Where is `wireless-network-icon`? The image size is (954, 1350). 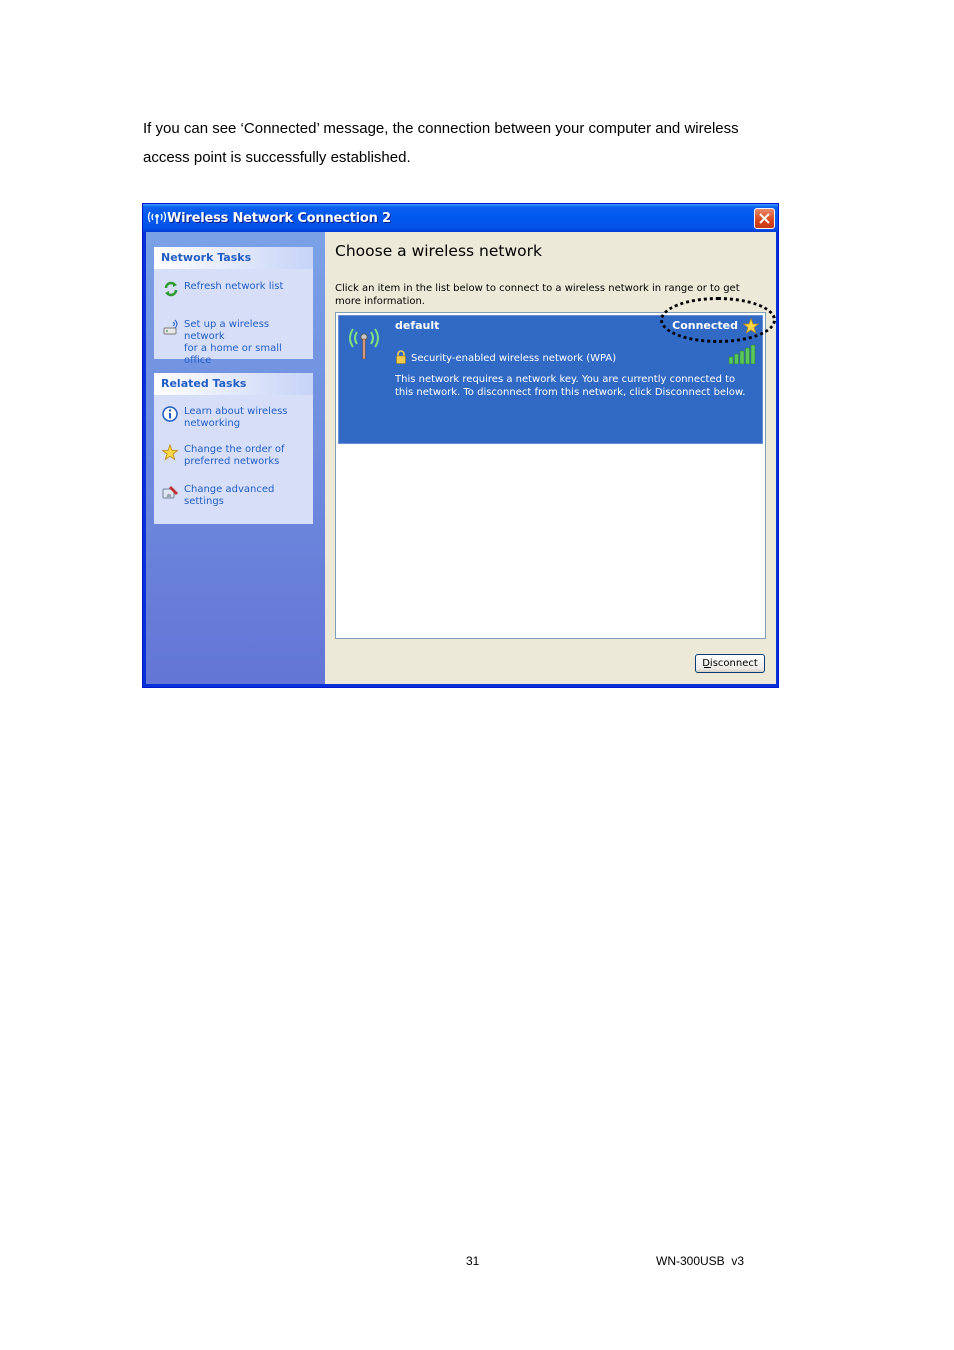 wireless-network-icon is located at coordinates (364, 344).